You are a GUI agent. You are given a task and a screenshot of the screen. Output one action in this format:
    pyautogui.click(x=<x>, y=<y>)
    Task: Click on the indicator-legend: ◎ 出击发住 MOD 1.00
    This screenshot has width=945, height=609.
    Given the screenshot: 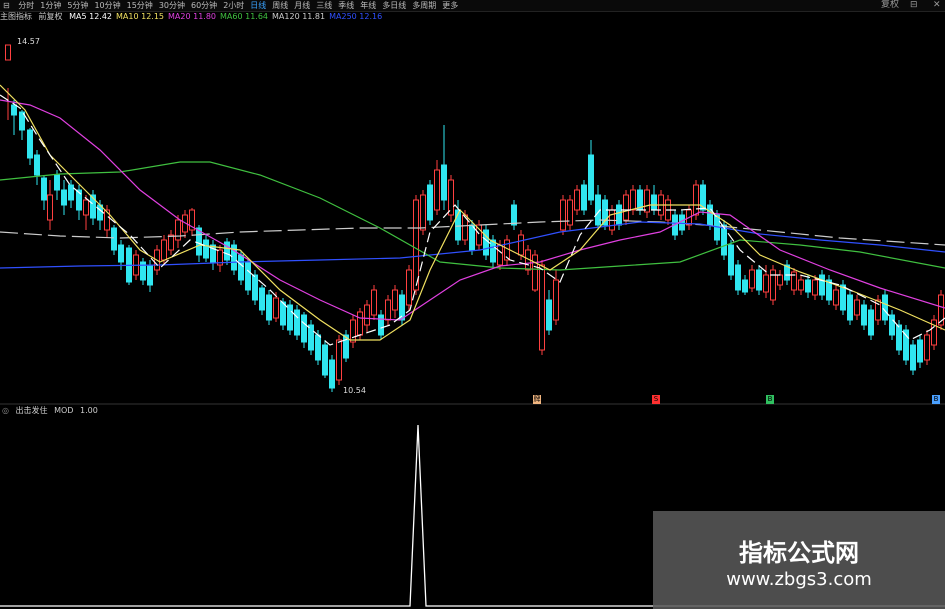 What is the action you would take?
    pyautogui.click(x=52, y=410)
    